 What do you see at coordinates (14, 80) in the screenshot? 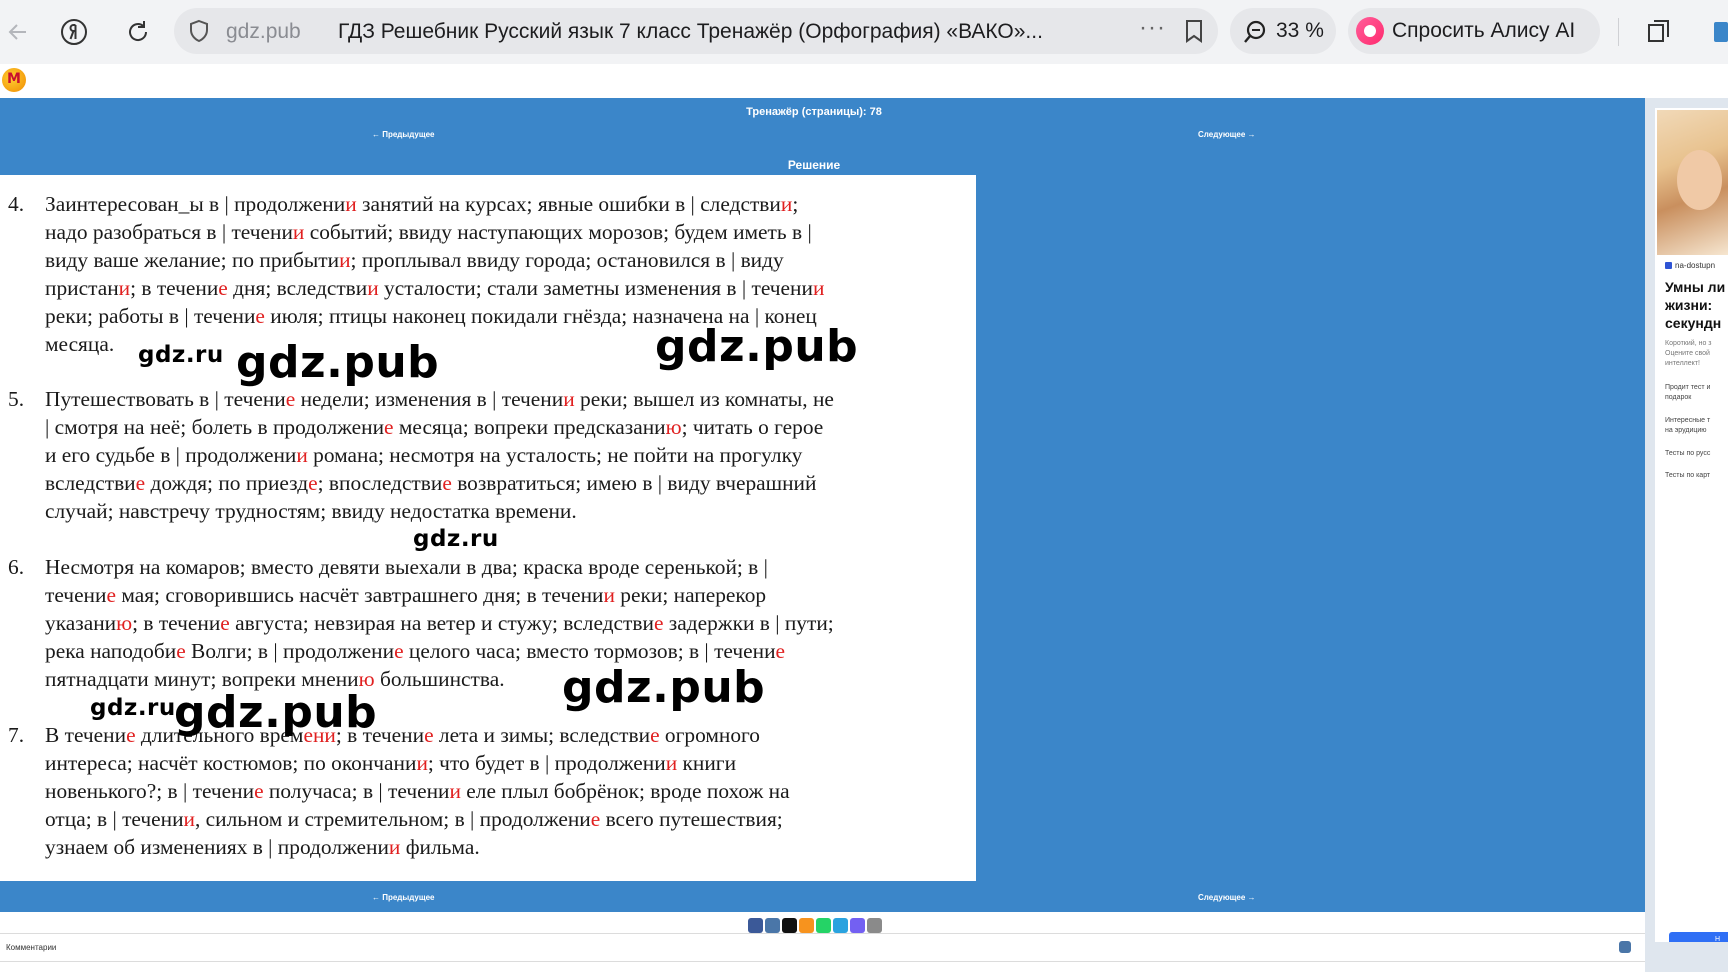
I see `bookmark-favicon-icon` at bounding box center [14, 80].